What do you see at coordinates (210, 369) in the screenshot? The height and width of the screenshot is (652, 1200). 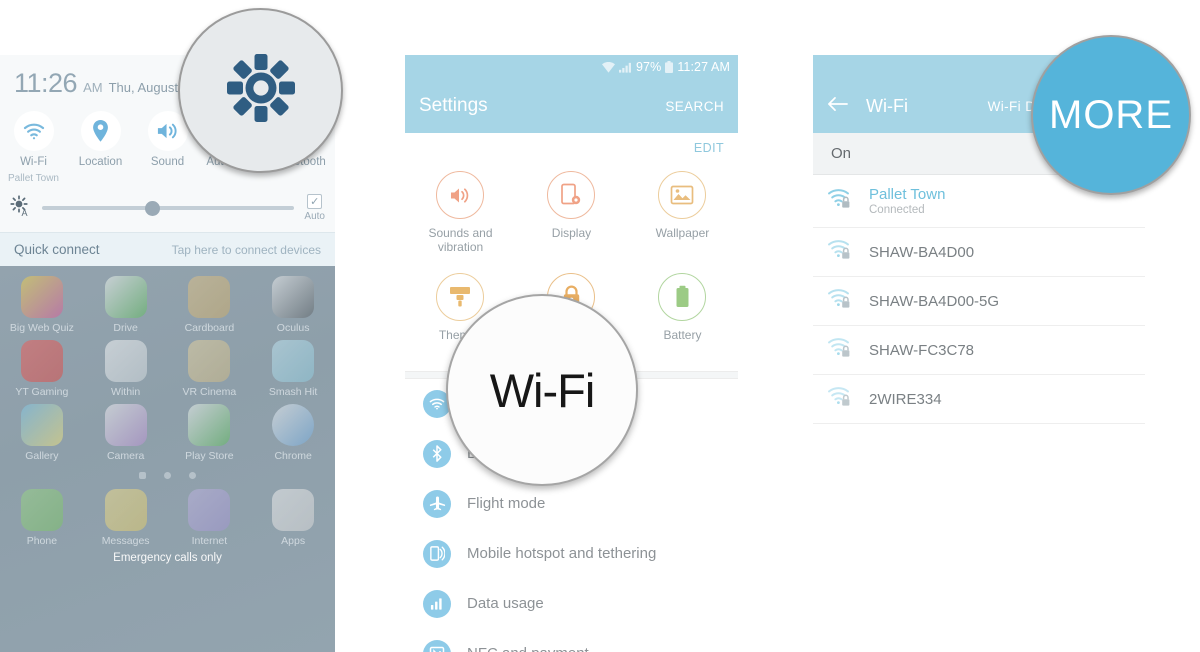 I see `home-app: VR Cinema` at bounding box center [210, 369].